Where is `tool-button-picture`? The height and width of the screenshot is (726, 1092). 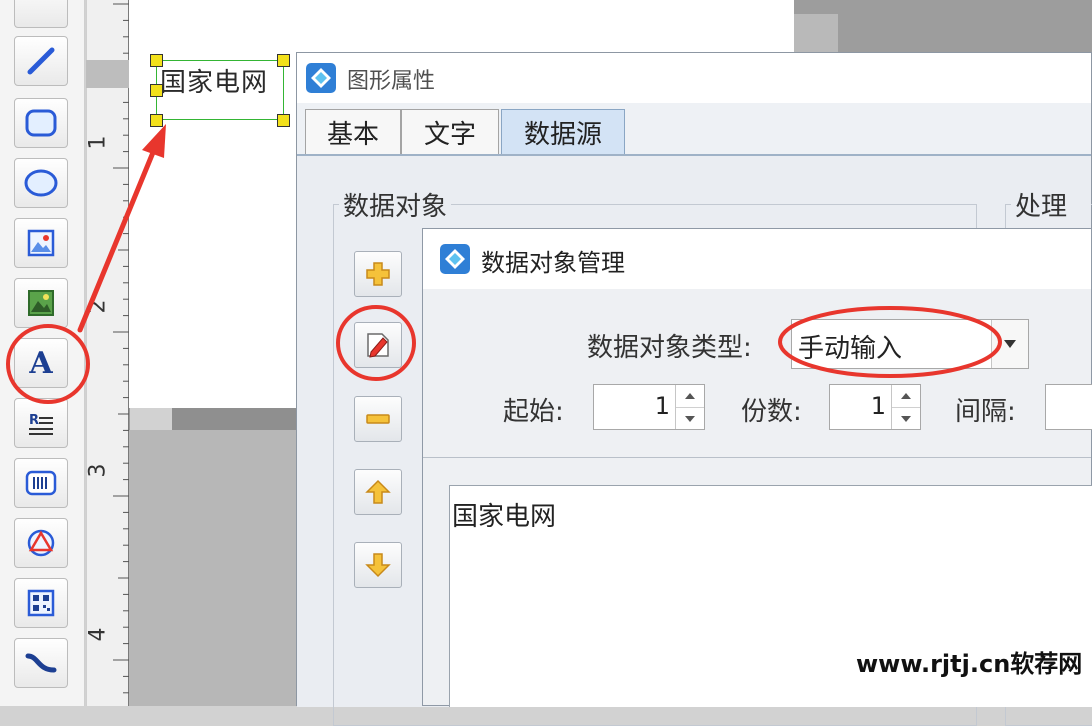 tool-button-picture is located at coordinates (41, 303).